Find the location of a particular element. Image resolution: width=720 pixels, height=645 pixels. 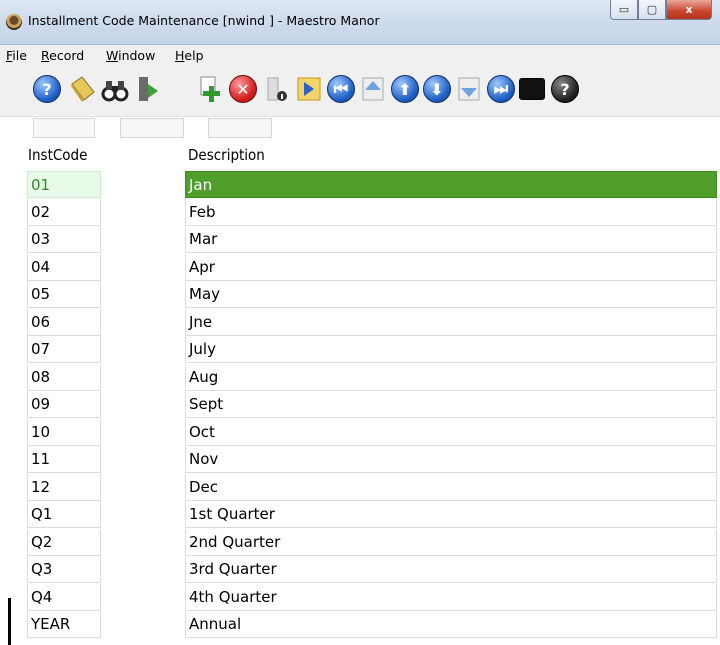

exit-button is located at coordinates (147, 89).